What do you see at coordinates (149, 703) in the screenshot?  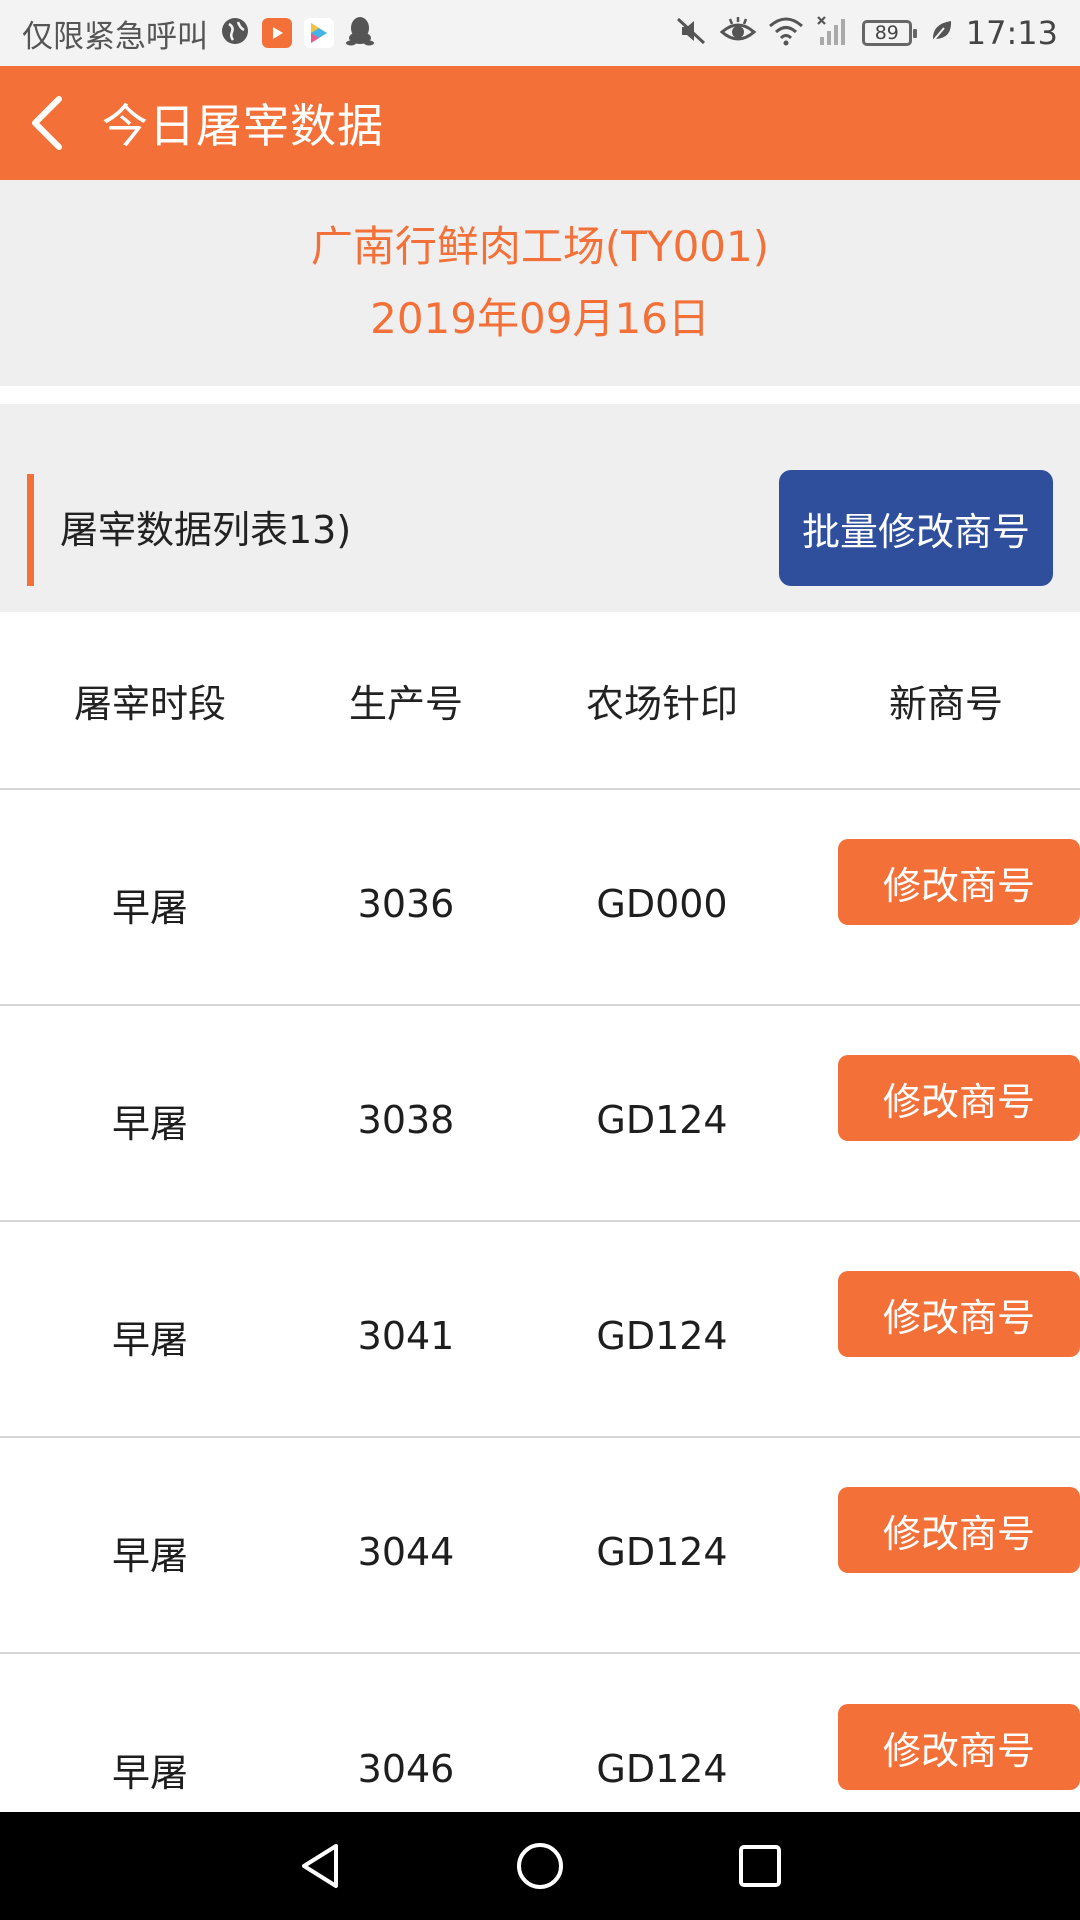 I see `column-header-period: 屠宰时段` at bounding box center [149, 703].